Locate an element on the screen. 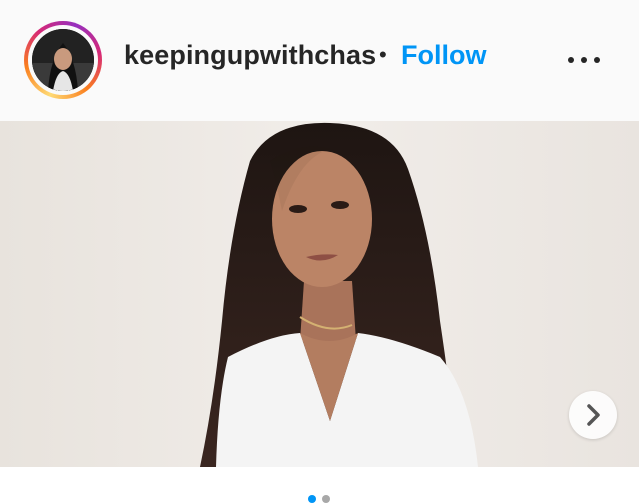  avatar-image is located at coordinates (63, 60).